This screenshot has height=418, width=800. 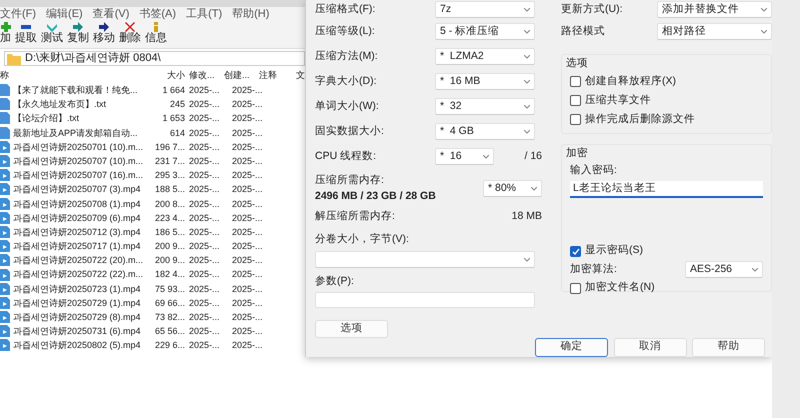 I want to click on field-label: 分卷大小，字节(V):, so click(x=362, y=240).